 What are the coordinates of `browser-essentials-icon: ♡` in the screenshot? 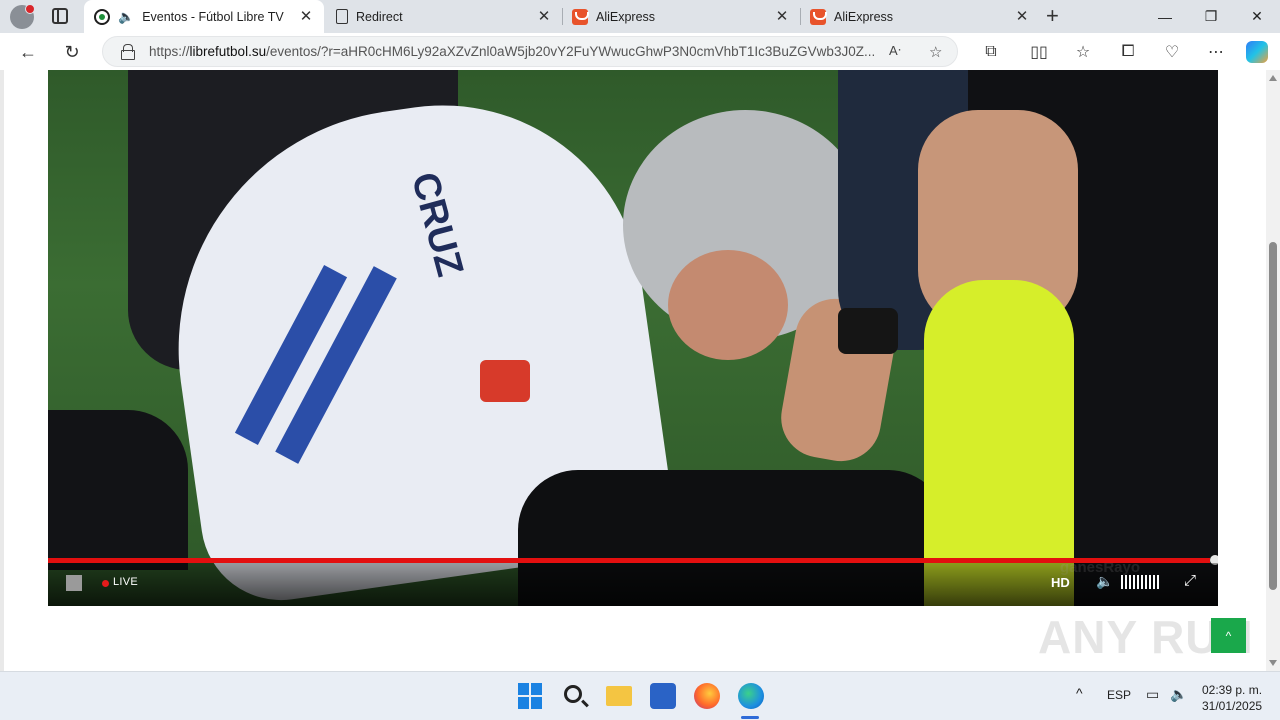 It's located at (1172, 52).